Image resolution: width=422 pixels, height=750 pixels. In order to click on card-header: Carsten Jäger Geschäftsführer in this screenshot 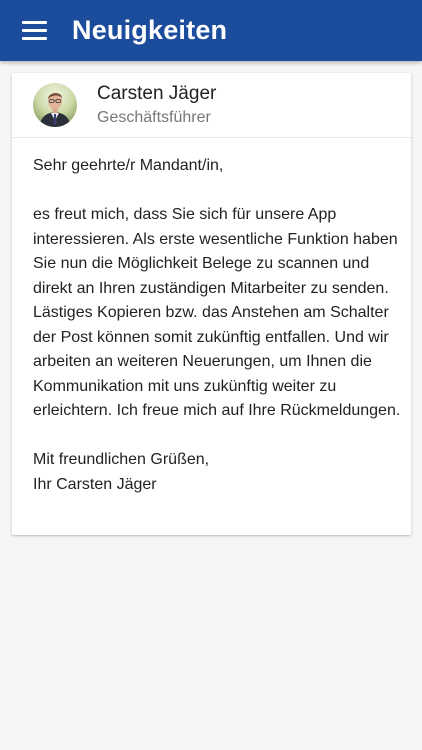, I will do `click(211, 105)`.